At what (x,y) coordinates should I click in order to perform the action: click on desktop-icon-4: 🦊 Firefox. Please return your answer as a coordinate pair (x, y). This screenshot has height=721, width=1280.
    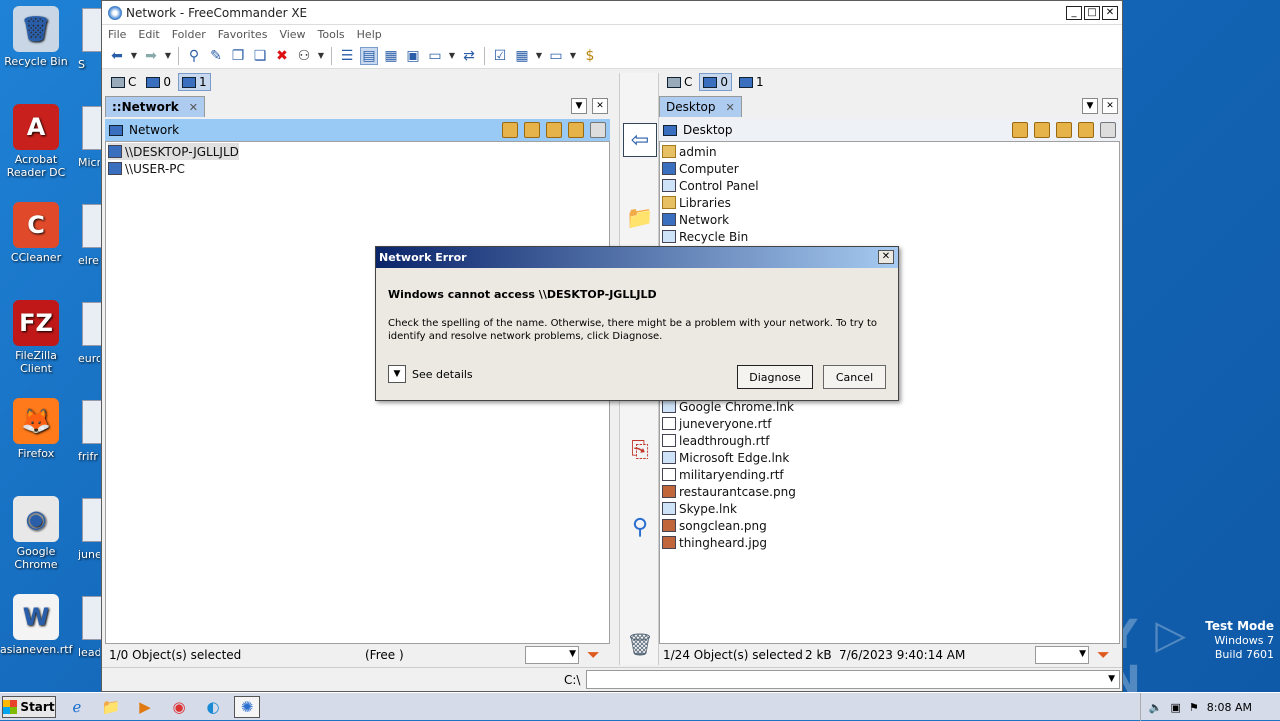
    Looking at the image, I should click on (36, 429).